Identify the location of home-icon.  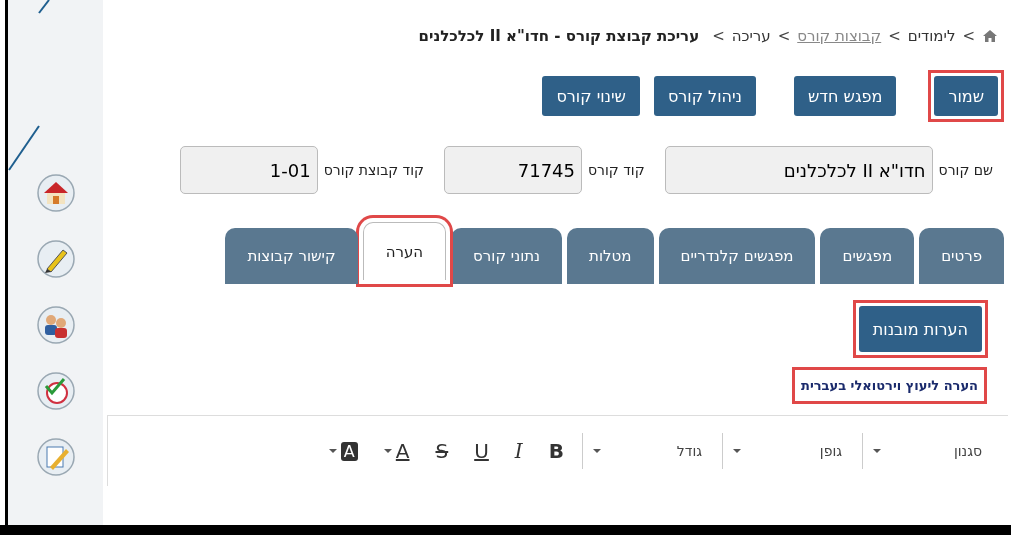
(990, 36).